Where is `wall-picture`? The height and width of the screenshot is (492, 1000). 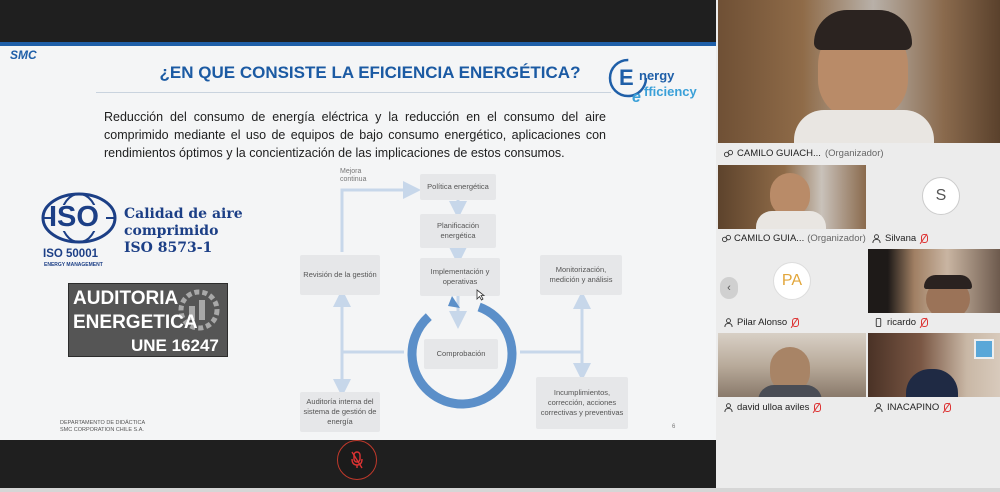 wall-picture is located at coordinates (984, 349).